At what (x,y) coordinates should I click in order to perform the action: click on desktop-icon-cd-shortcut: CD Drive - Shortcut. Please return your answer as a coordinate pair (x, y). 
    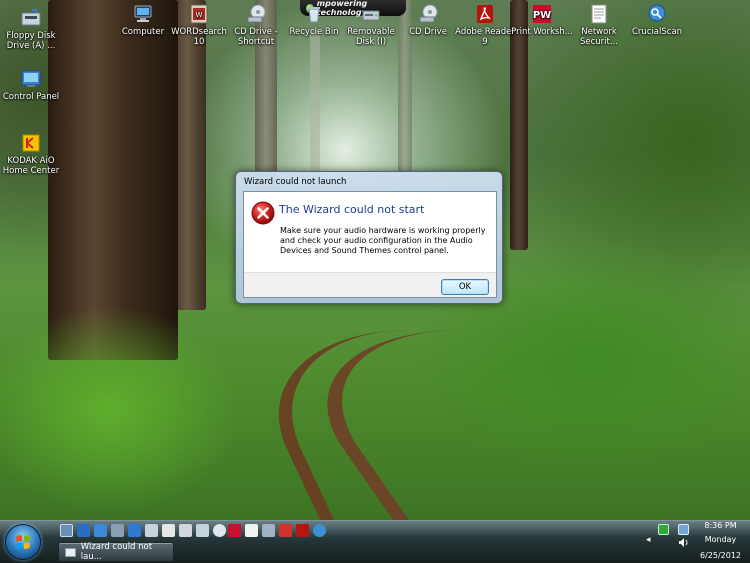
    Looking at the image, I should click on (256, 25).